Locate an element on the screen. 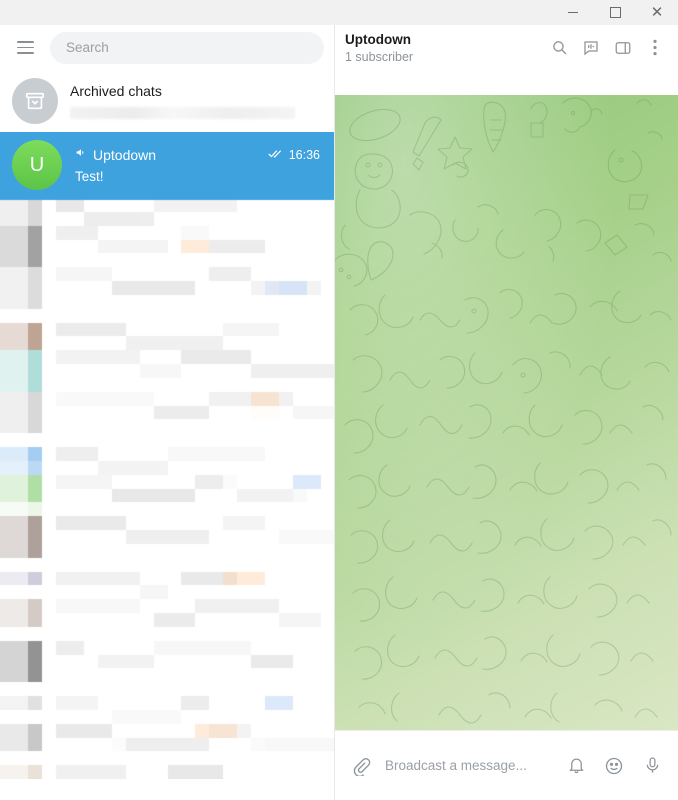 This screenshot has height=800, width=678. chat-item-preview: Test! is located at coordinates (89, 176).